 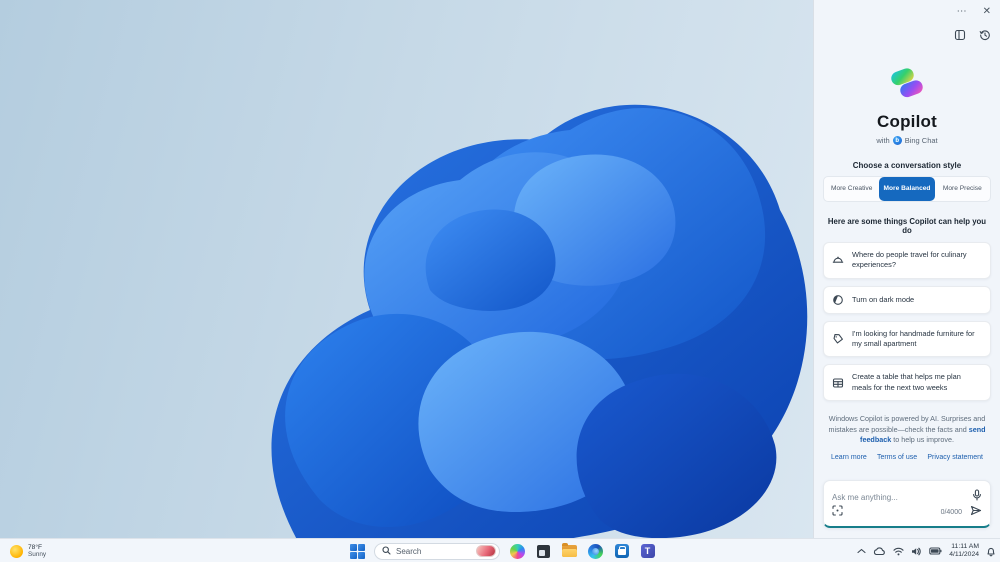 I want to click on chat-input, so click(x=902, y=497).